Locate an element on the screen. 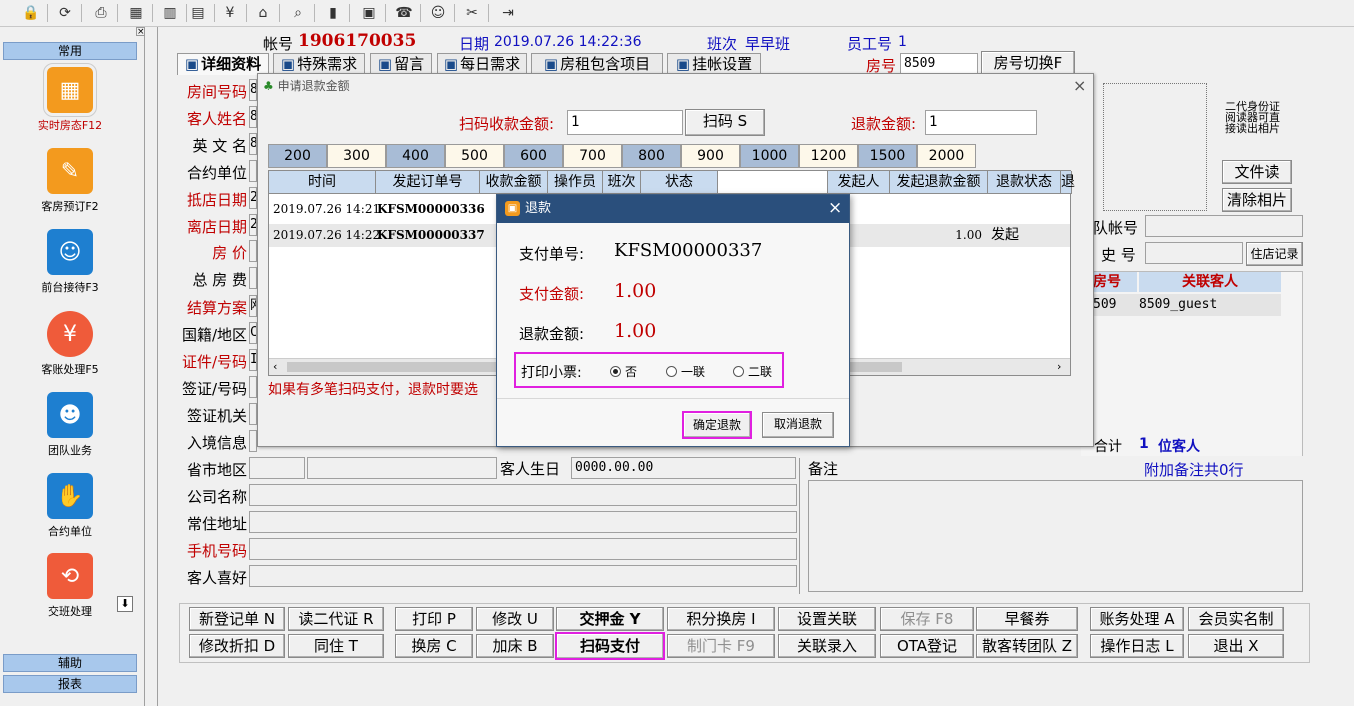  field-5: 2 is located at coordinates (253, 225).